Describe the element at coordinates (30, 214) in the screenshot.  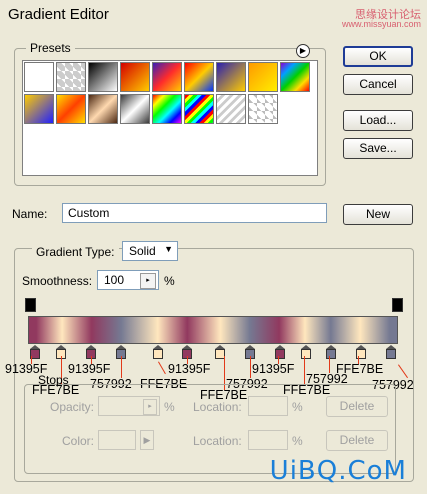
I see `name-label: Name:` at that location.